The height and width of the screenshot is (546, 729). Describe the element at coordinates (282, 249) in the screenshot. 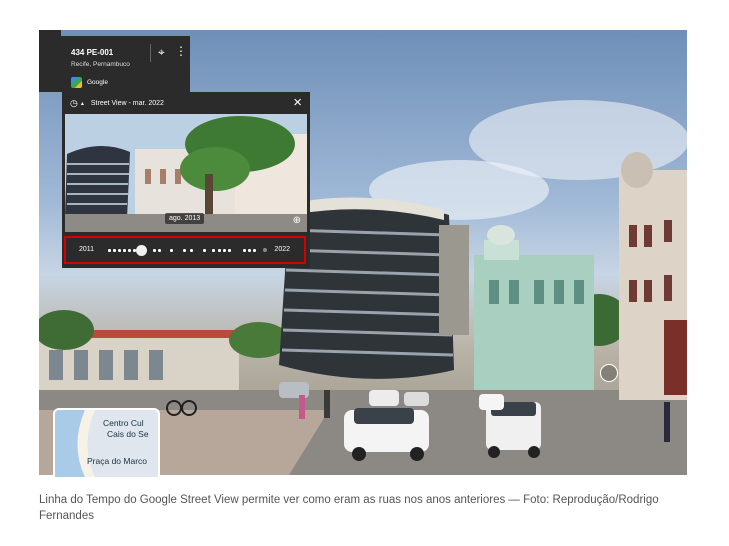

I see `year-end-label: 2022` at that location.